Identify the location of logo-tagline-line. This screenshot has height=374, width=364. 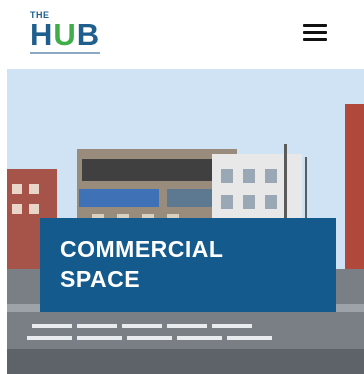
(65, 53).